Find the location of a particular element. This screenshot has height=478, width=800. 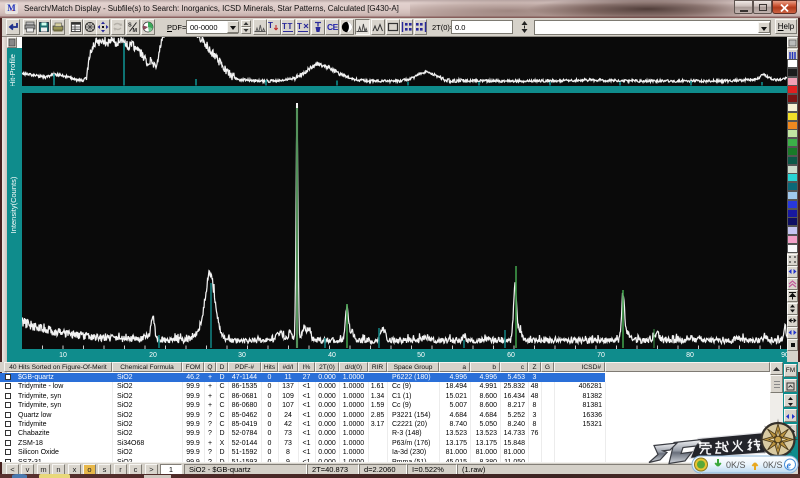

svg-text: e is located at coordinates (789, 466).